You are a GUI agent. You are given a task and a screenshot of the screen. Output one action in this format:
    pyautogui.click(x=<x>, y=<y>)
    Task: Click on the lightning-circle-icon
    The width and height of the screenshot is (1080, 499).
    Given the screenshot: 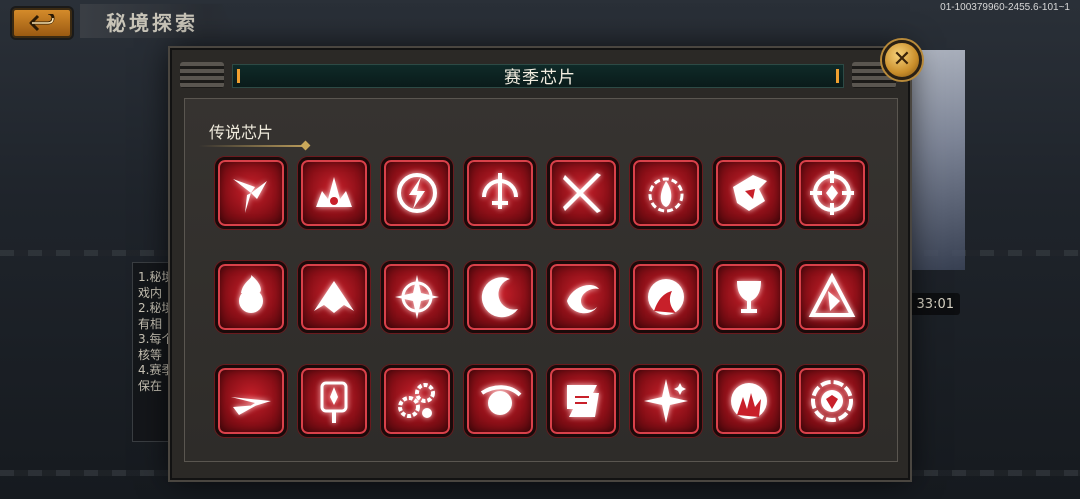 What is the action you would take?
    pyautogui.click(x=417, y=193)
    